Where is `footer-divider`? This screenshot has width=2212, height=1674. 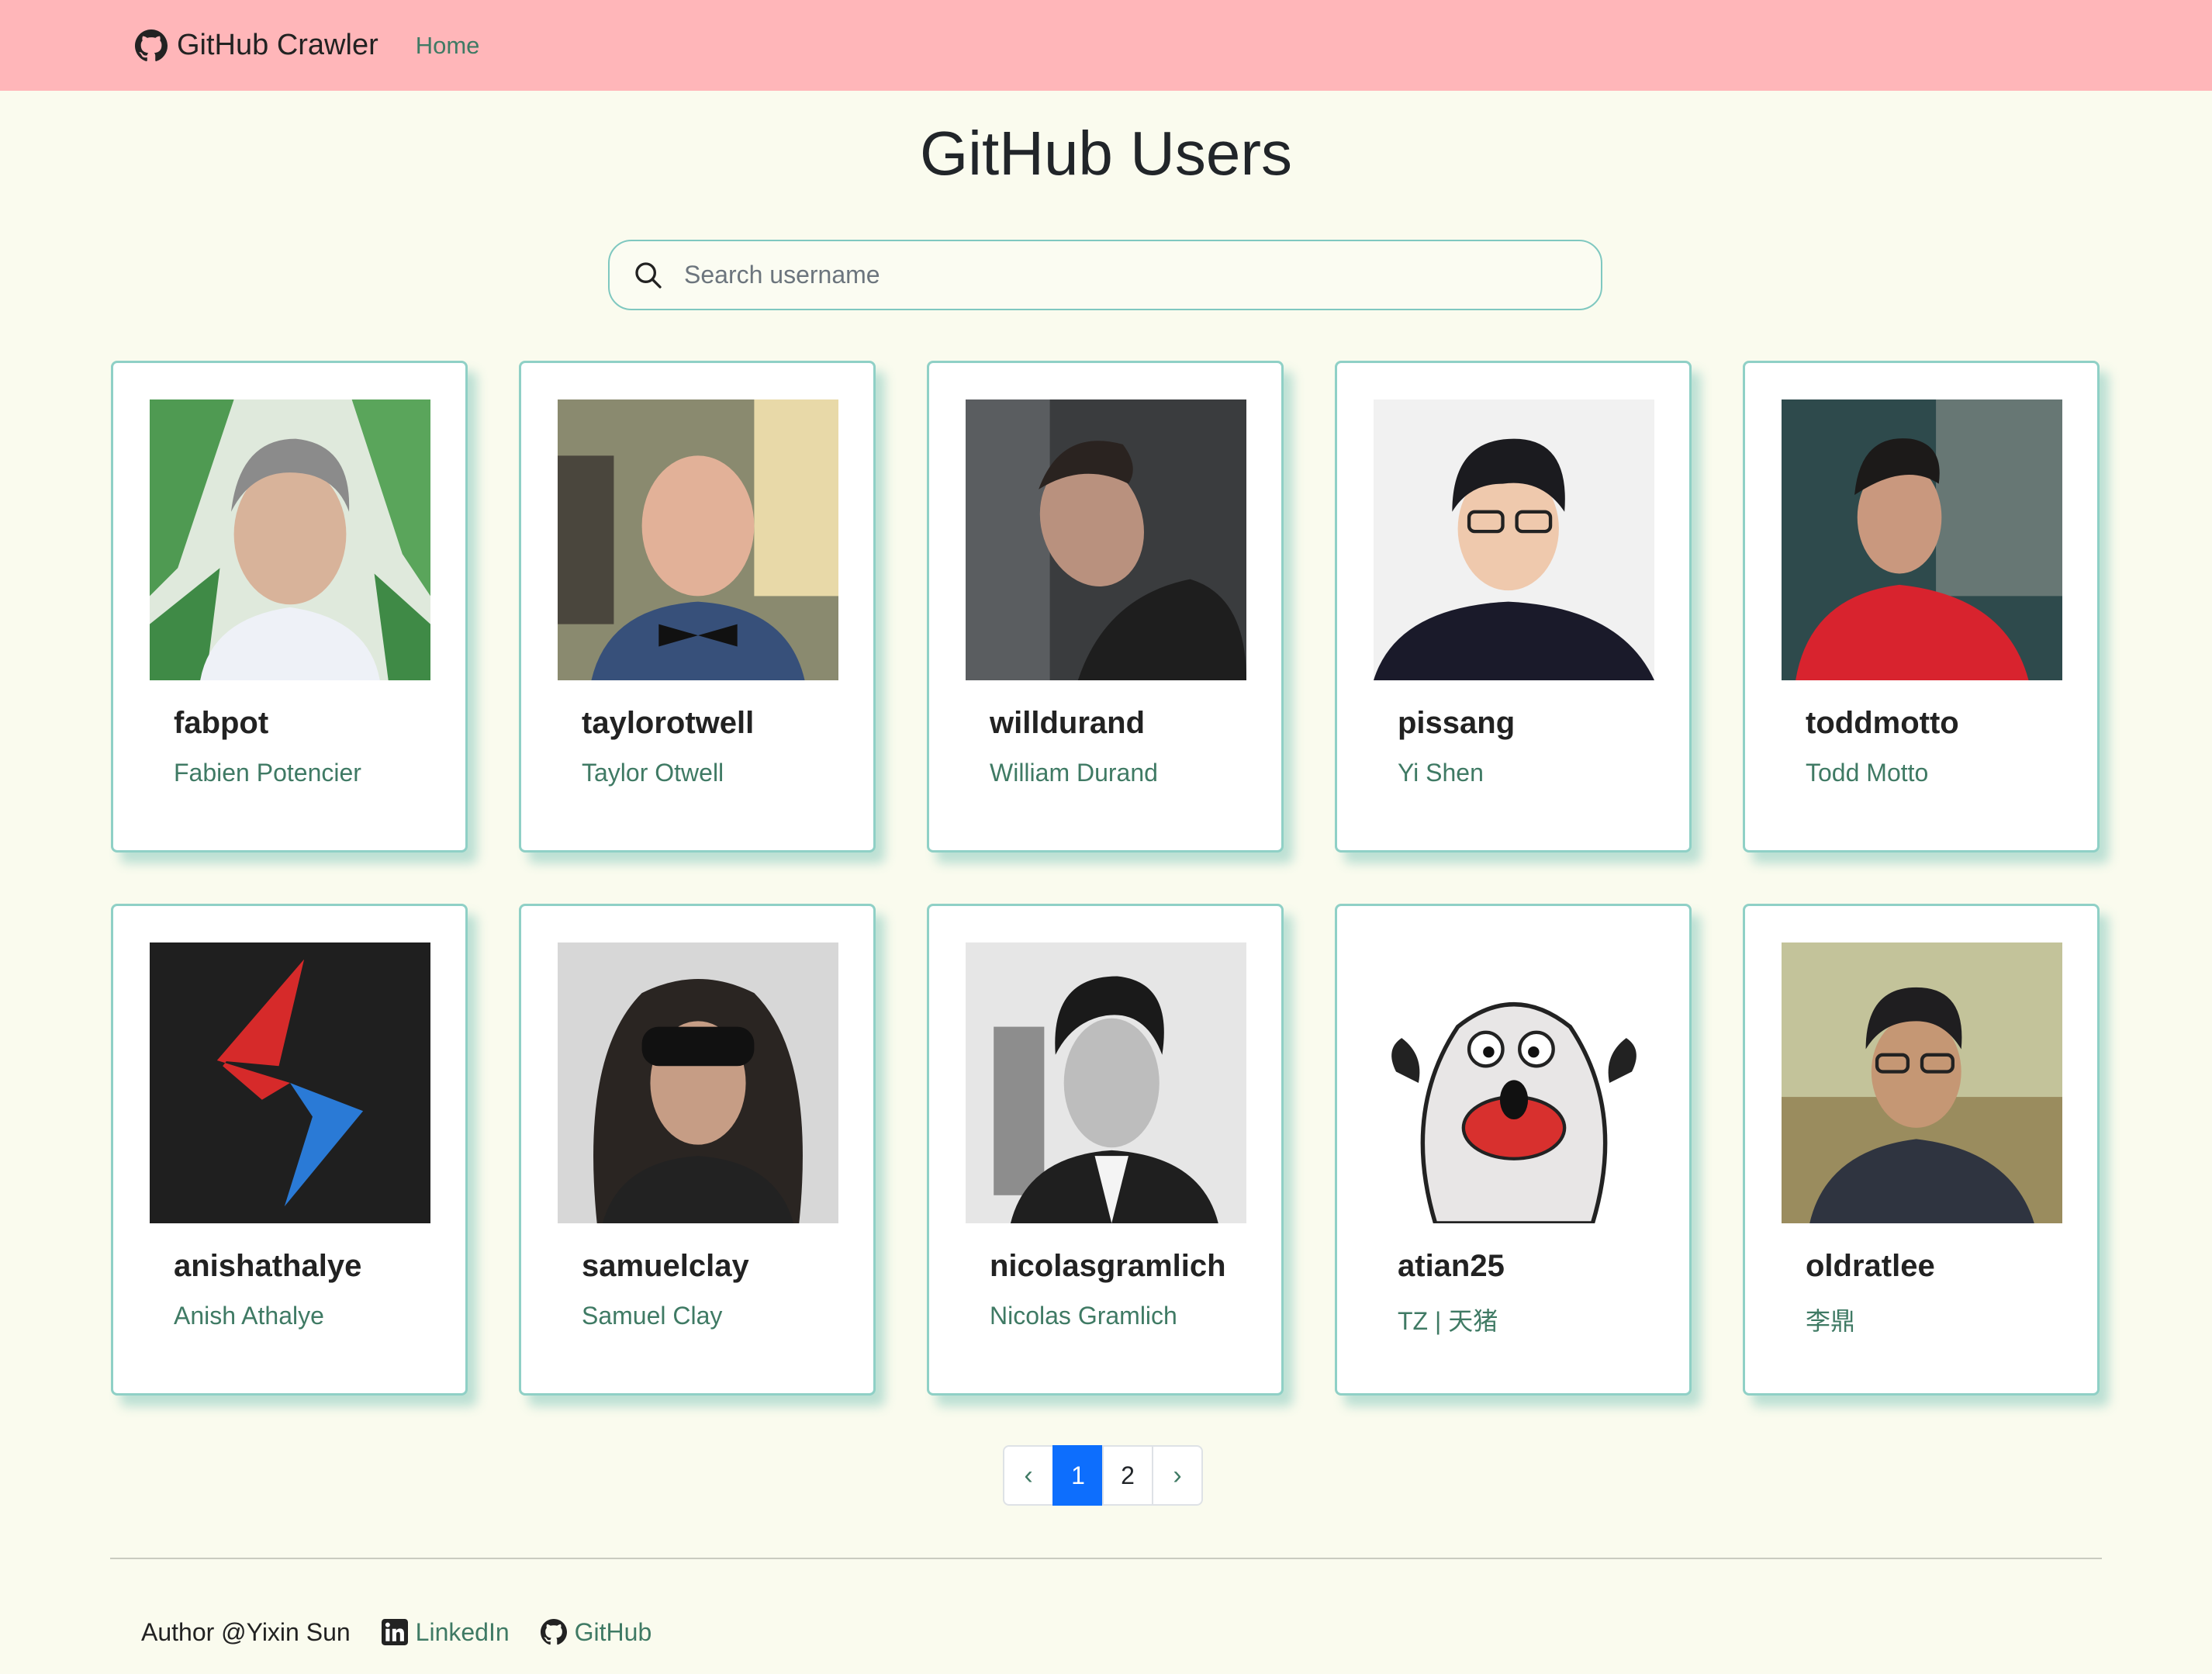
footer-divider is located at coordinates (1106, 1558).